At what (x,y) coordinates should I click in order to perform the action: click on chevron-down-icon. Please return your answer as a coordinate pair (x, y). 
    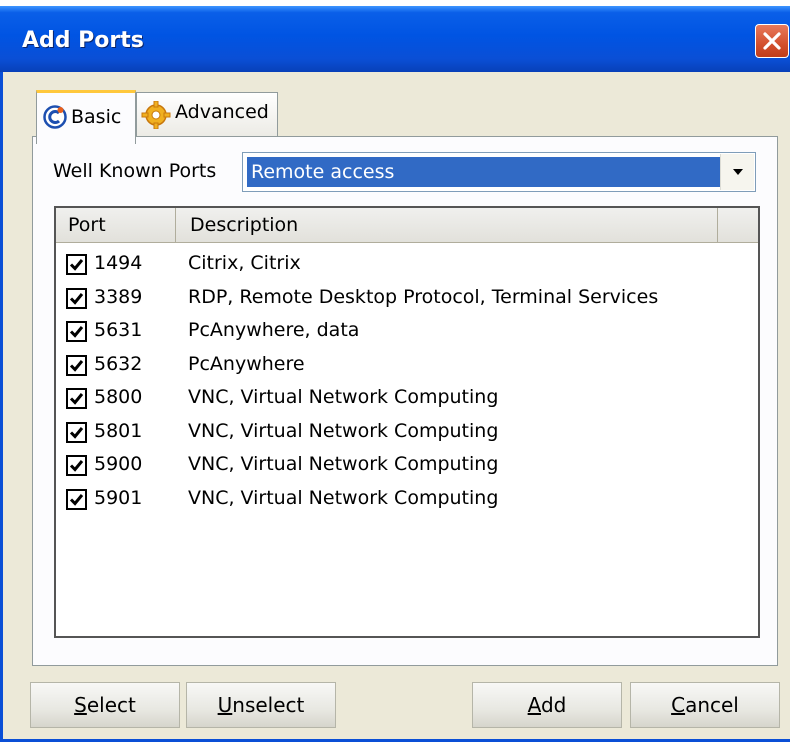
    Looking at the image, I should click on (738, 172).